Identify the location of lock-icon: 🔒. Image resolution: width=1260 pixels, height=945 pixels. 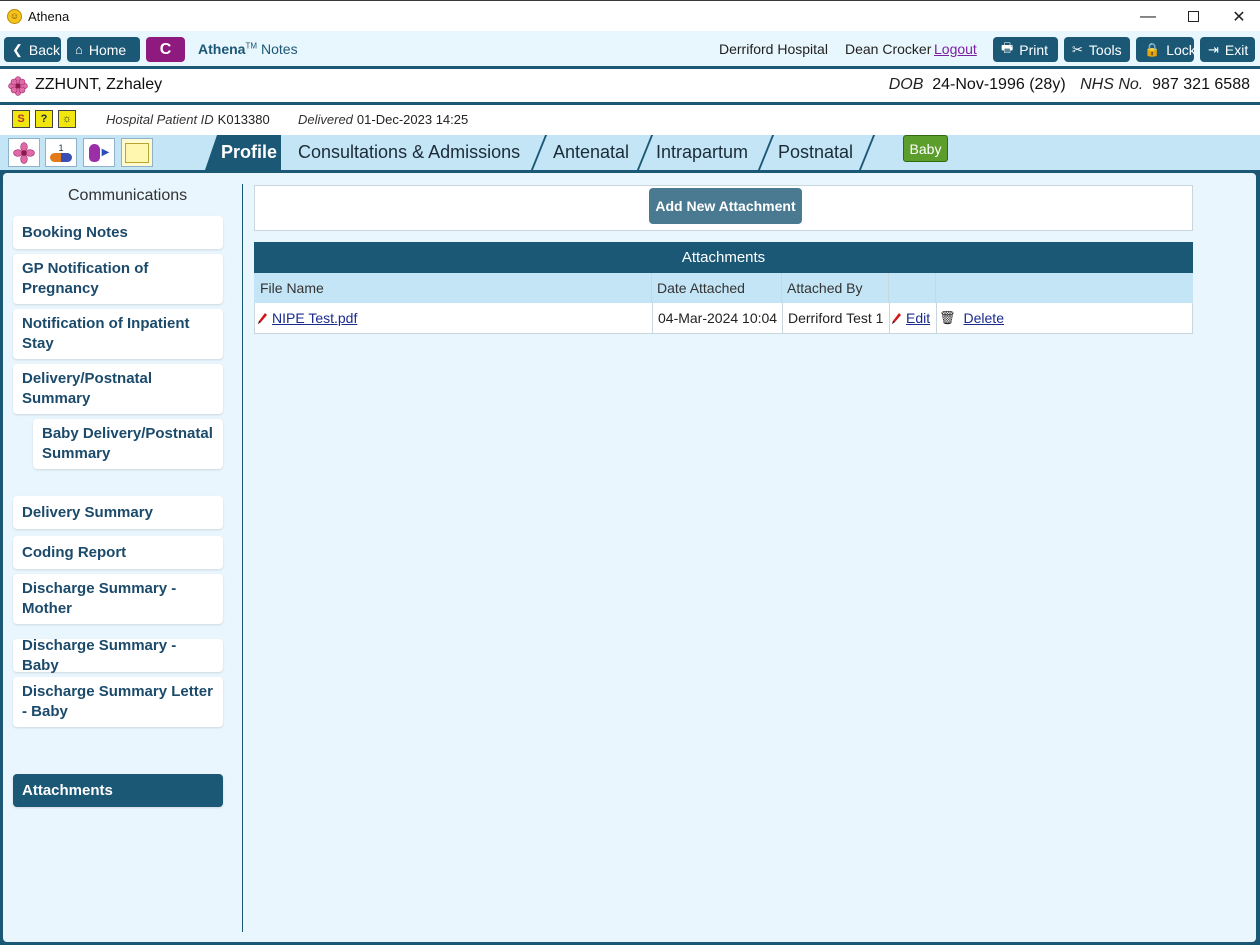
(1152, 49).